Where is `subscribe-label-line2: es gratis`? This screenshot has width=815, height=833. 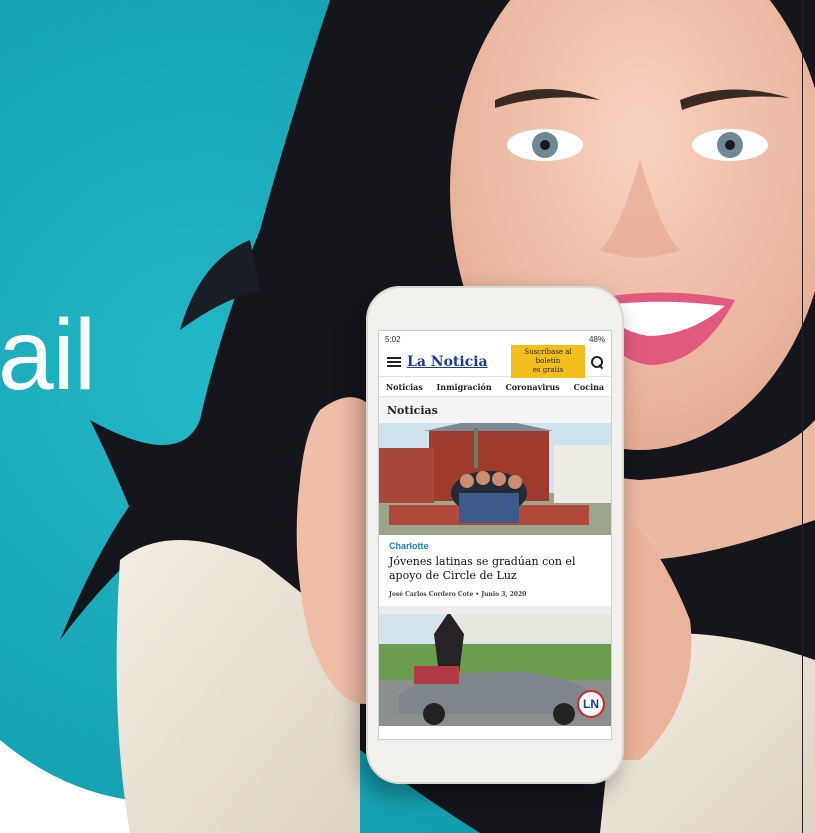
subscribe-label-line2: es gratis is located at coordinates (548, 370).